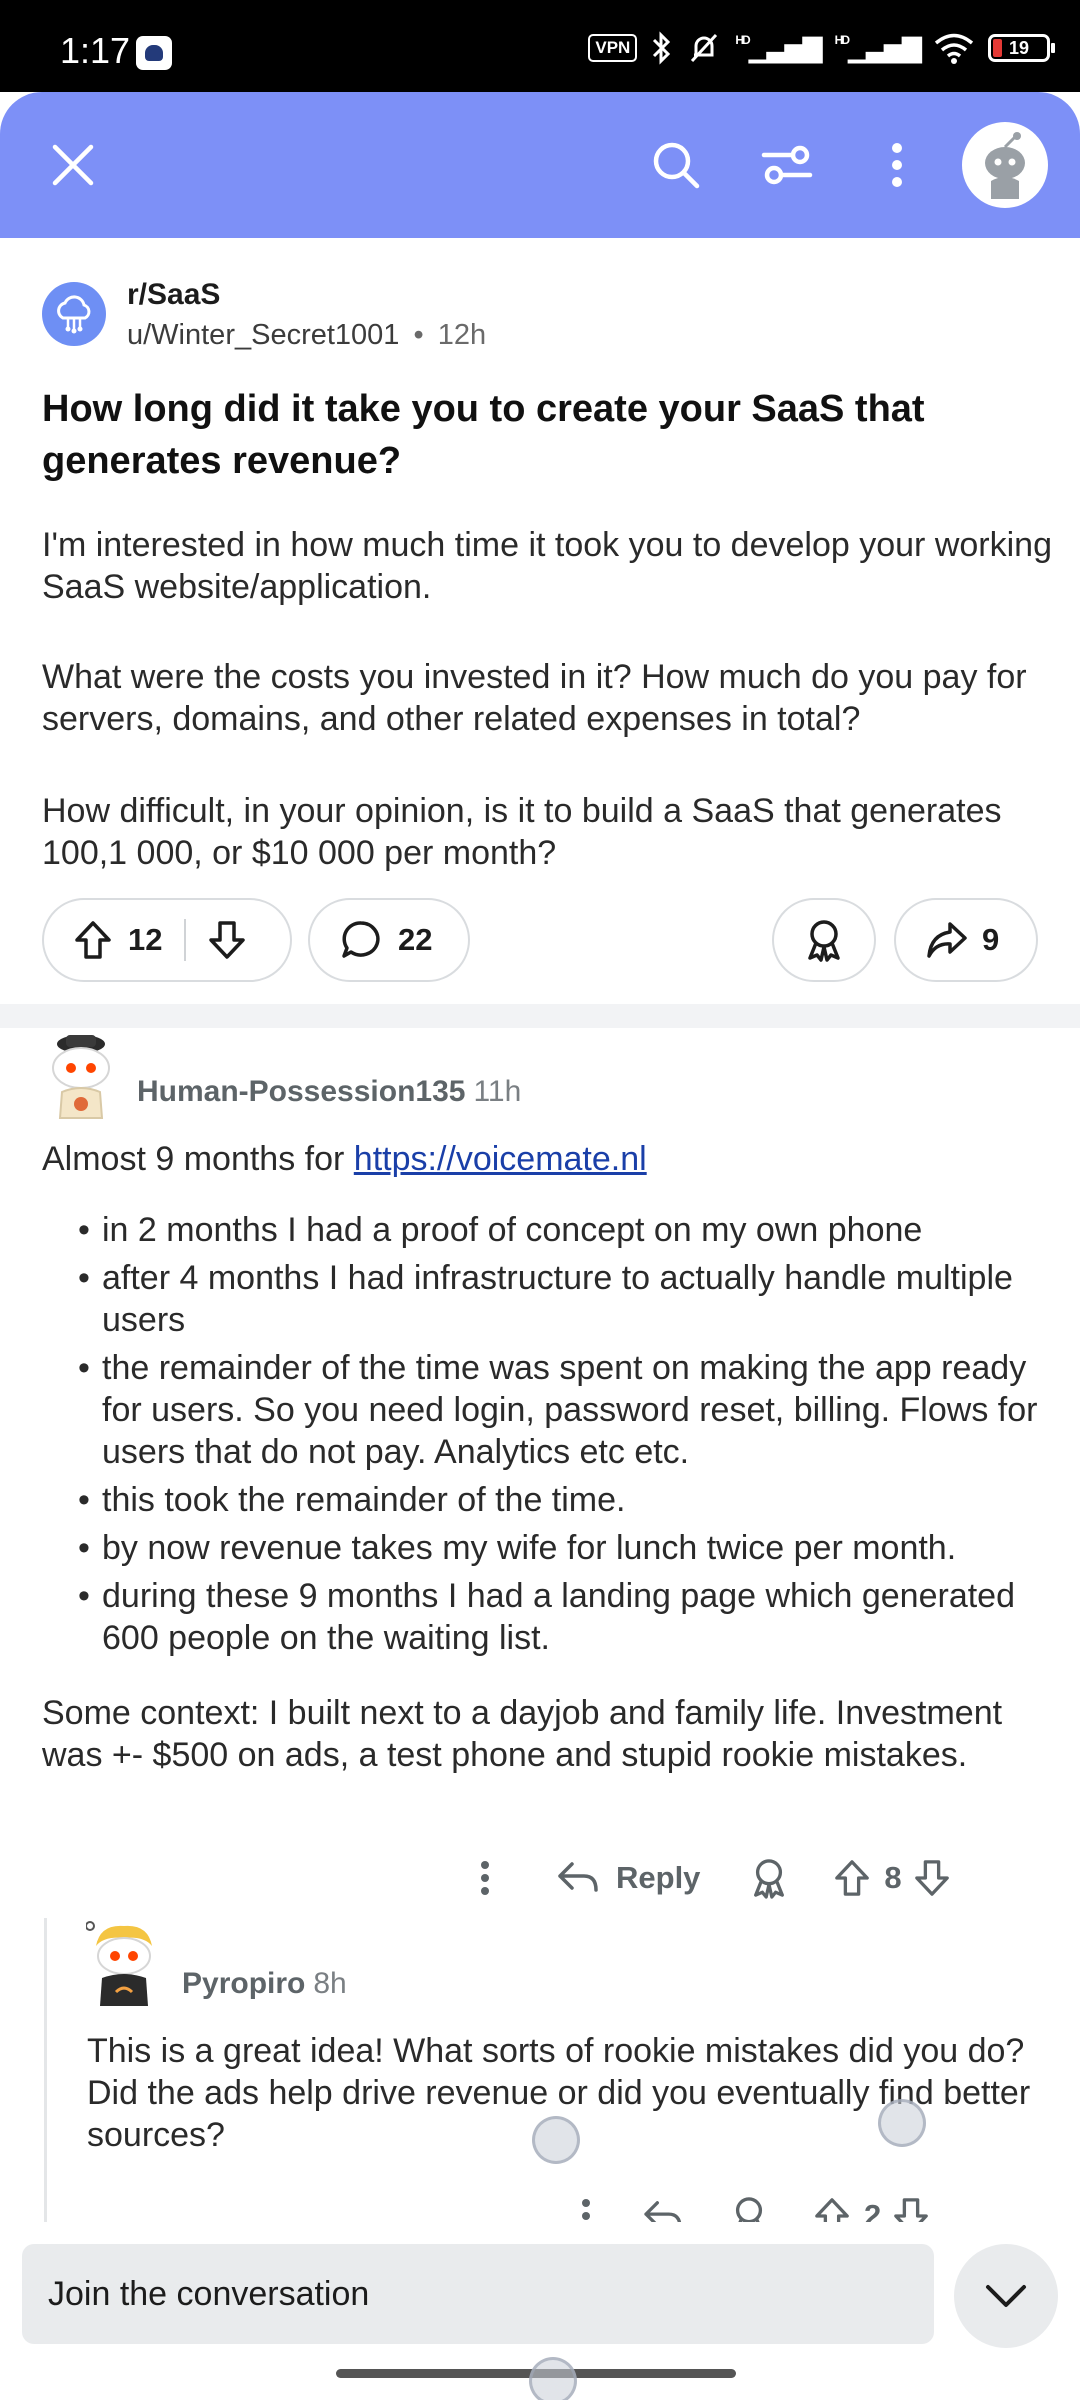 The image size is (1080, 2400). What do you see at coordinates (1021, 48) in the screenshot?
I see `battery-icon: 19` at bounding box center [1021, 48].